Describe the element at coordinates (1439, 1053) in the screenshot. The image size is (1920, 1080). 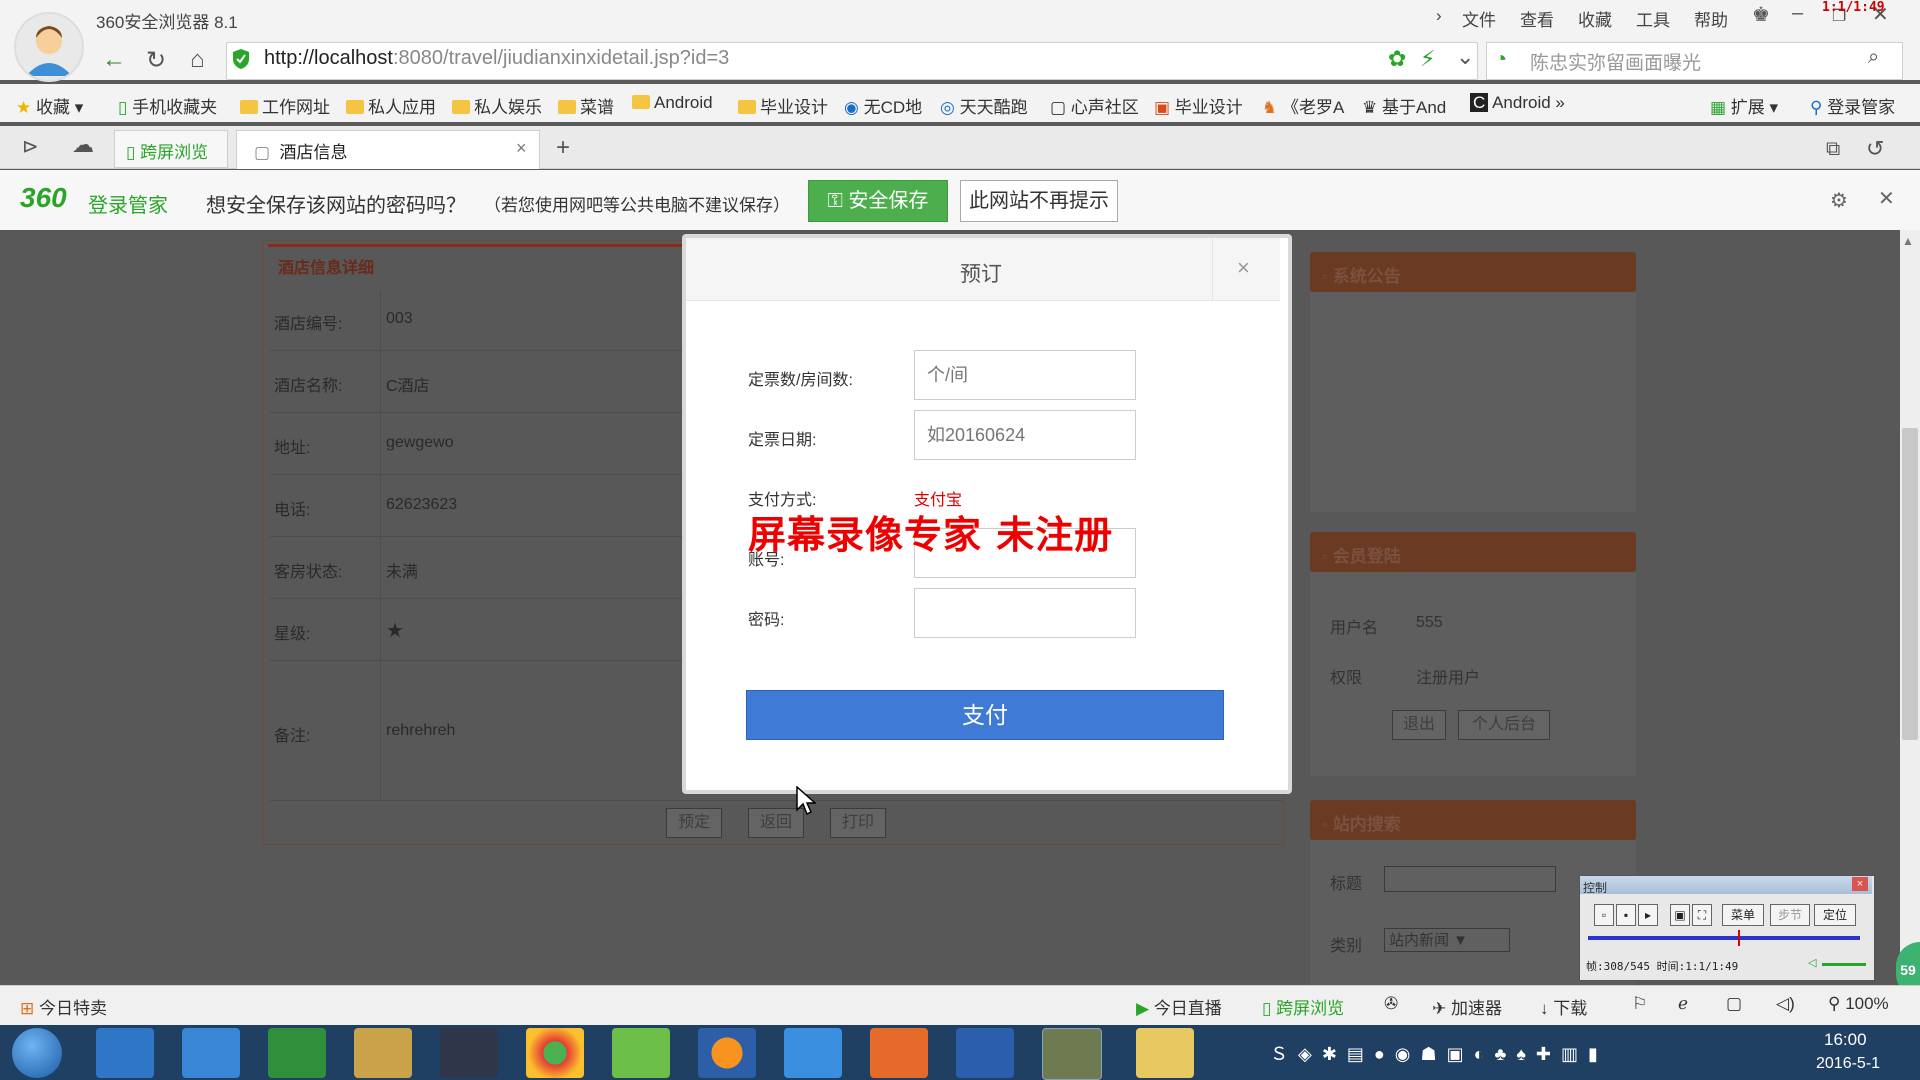
I see `system-tray-icons: Ｓ◈✱▤●◉☗▣◐♣♠✚▥▮` at that location.